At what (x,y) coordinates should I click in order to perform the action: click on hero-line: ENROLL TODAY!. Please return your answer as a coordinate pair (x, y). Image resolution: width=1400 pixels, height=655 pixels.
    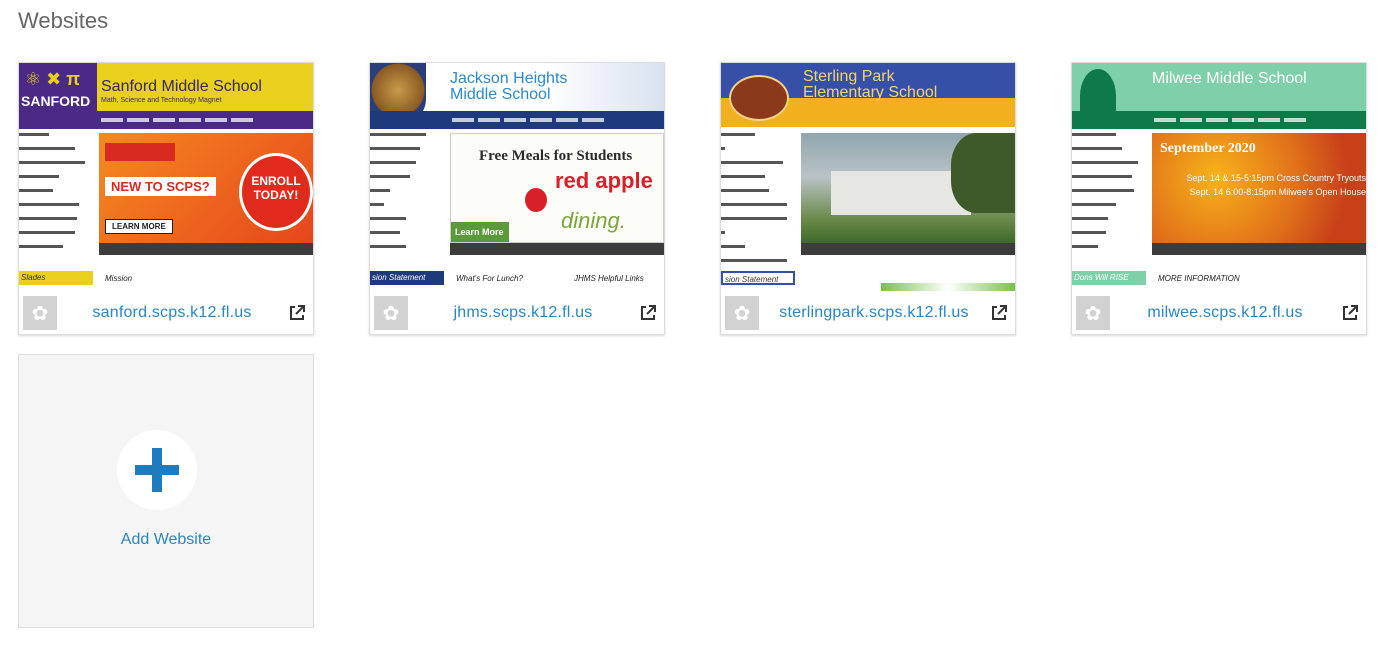
    Looking at the image, I should click on (276, 192).